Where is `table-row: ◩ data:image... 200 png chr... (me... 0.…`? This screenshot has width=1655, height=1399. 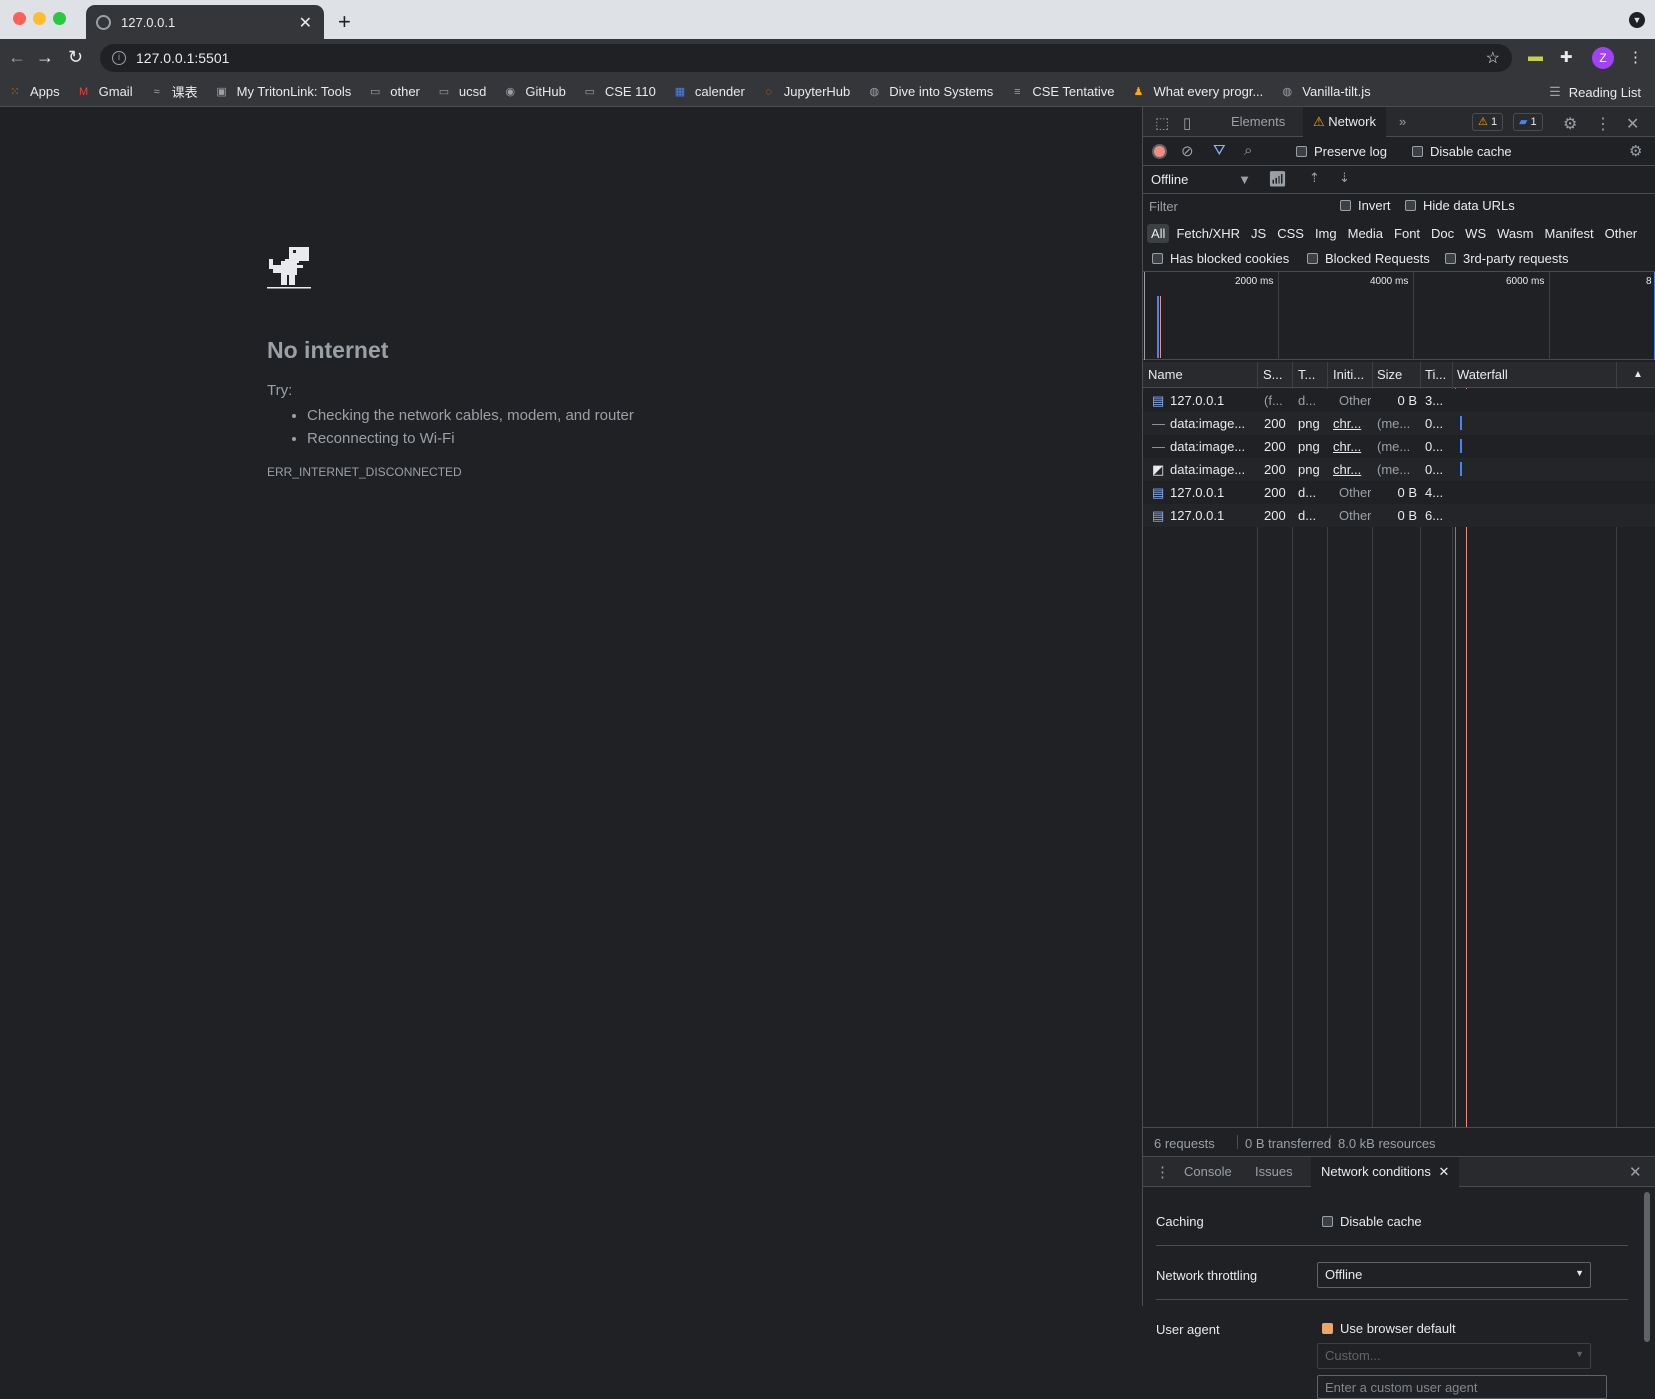
table-row: ◩ data:image... 200 png chr... (me... 0.… is located at coordinates (1399, 469).